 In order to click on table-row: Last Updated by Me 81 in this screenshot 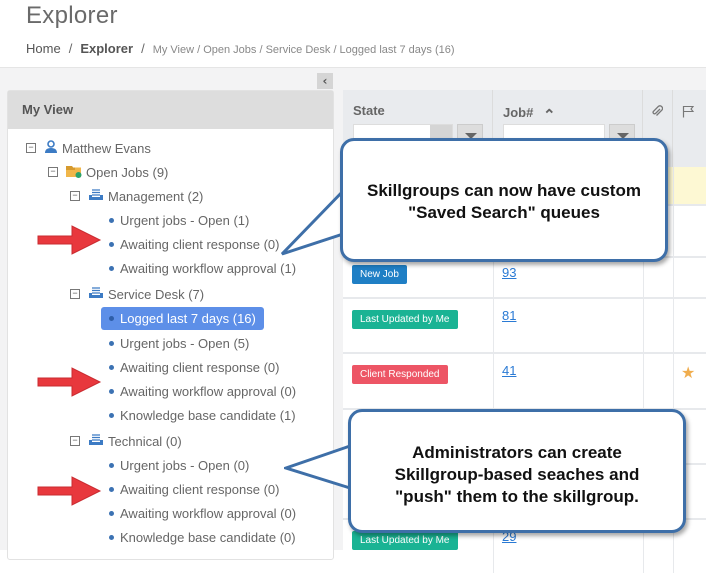, I will do `click(524, 324)`.